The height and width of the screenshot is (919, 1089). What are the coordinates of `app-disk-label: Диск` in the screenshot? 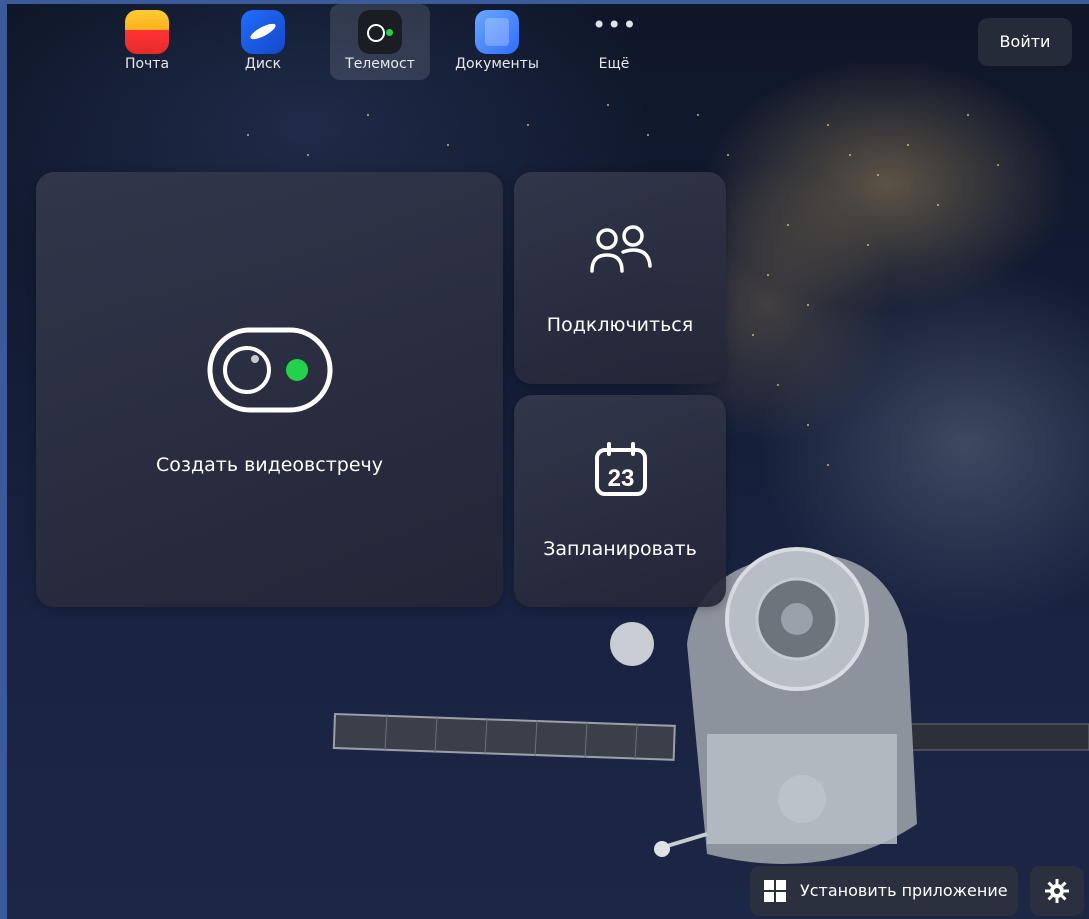 It's located at (263, 64).